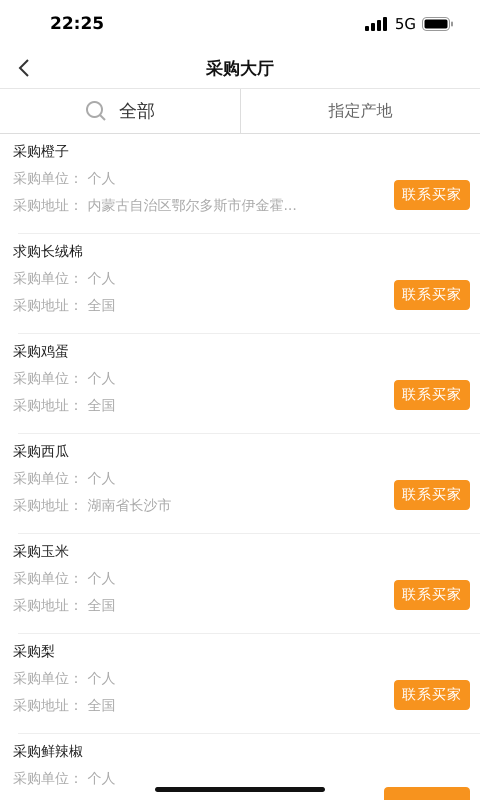  I want to click on page-title: 采购大厅, so click(240, 69).